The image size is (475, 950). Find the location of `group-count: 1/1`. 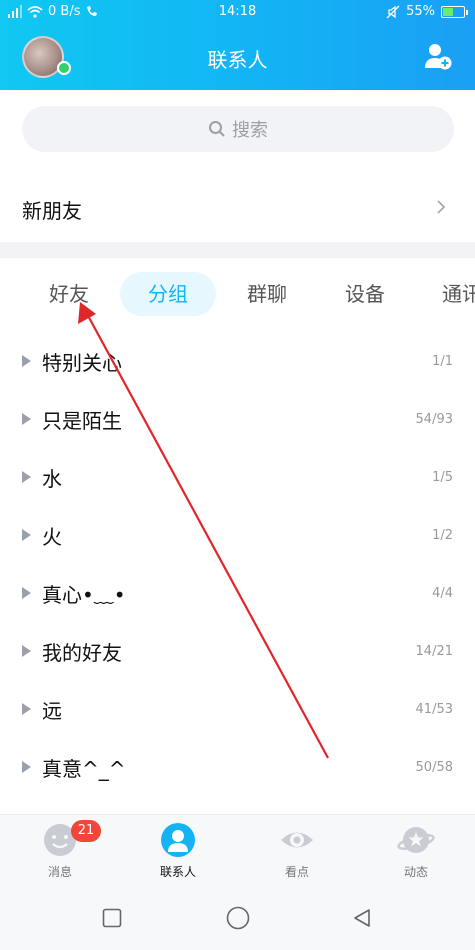

group-count: 1/1 is located at coordinates (442, 361).